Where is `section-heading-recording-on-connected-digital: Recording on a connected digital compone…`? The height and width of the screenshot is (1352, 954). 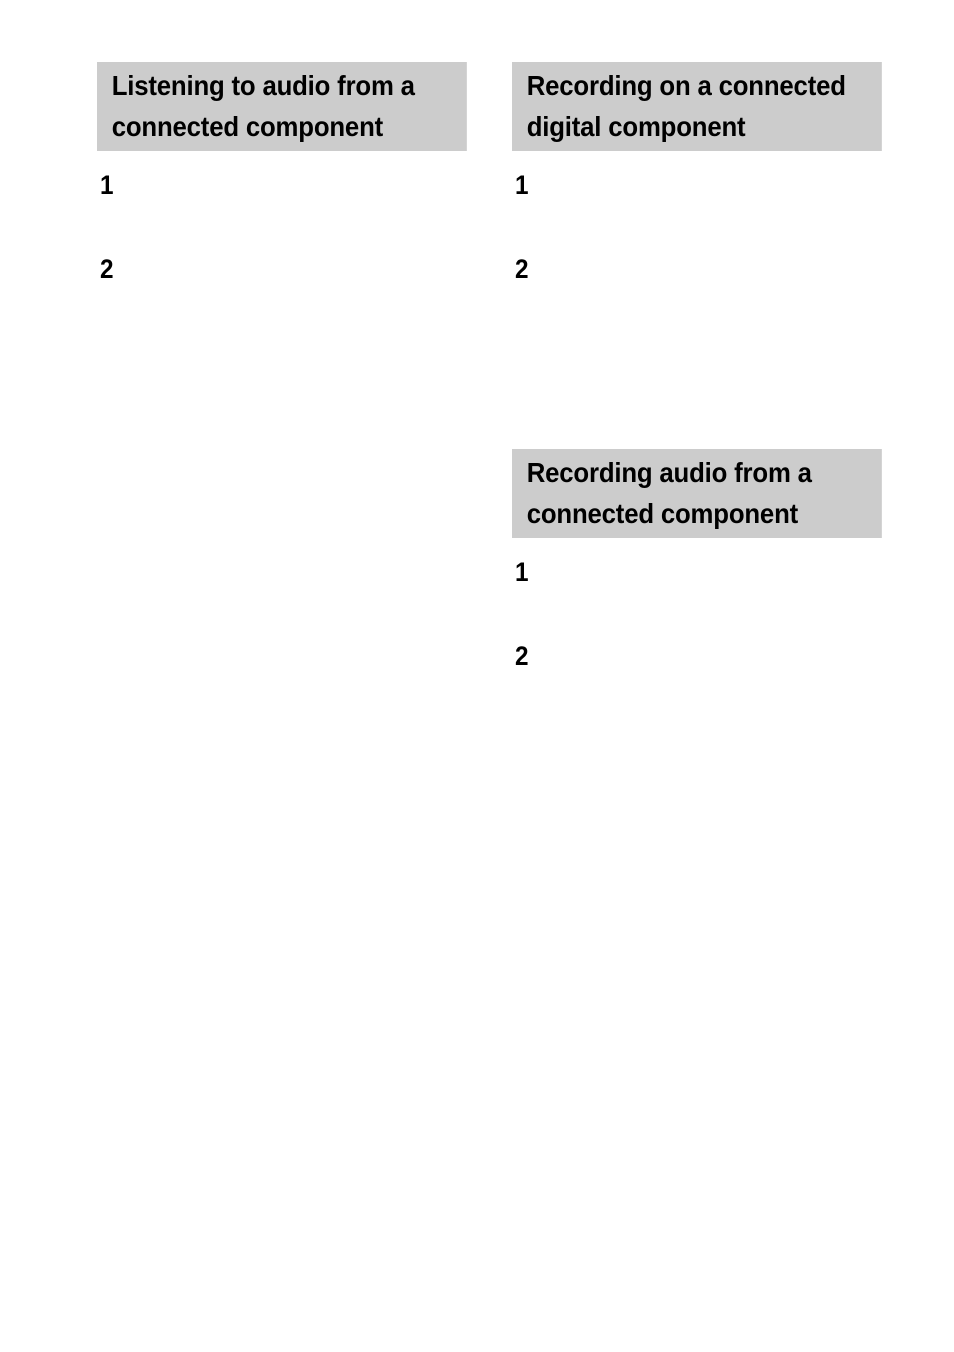 section-heading-recording-on-connected-digital: Recording on a connected digital compone… is located at coordinates (697, 106).